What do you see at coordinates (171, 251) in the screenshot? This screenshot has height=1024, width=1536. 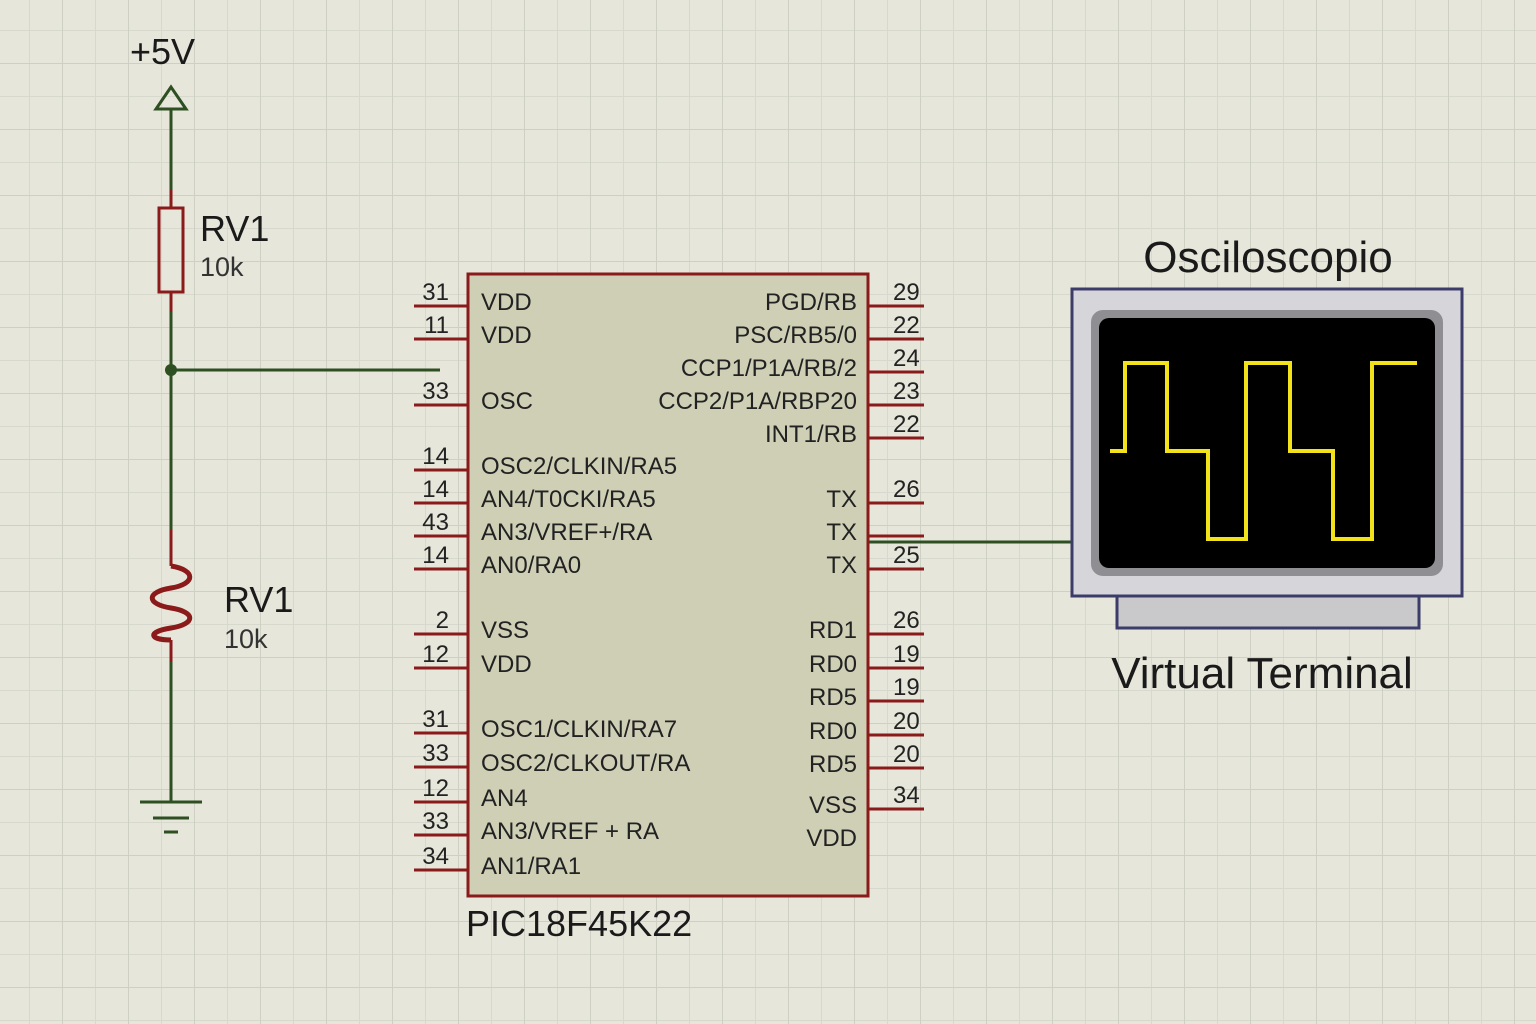 I see `resistor` at bounding box center [171, 251].